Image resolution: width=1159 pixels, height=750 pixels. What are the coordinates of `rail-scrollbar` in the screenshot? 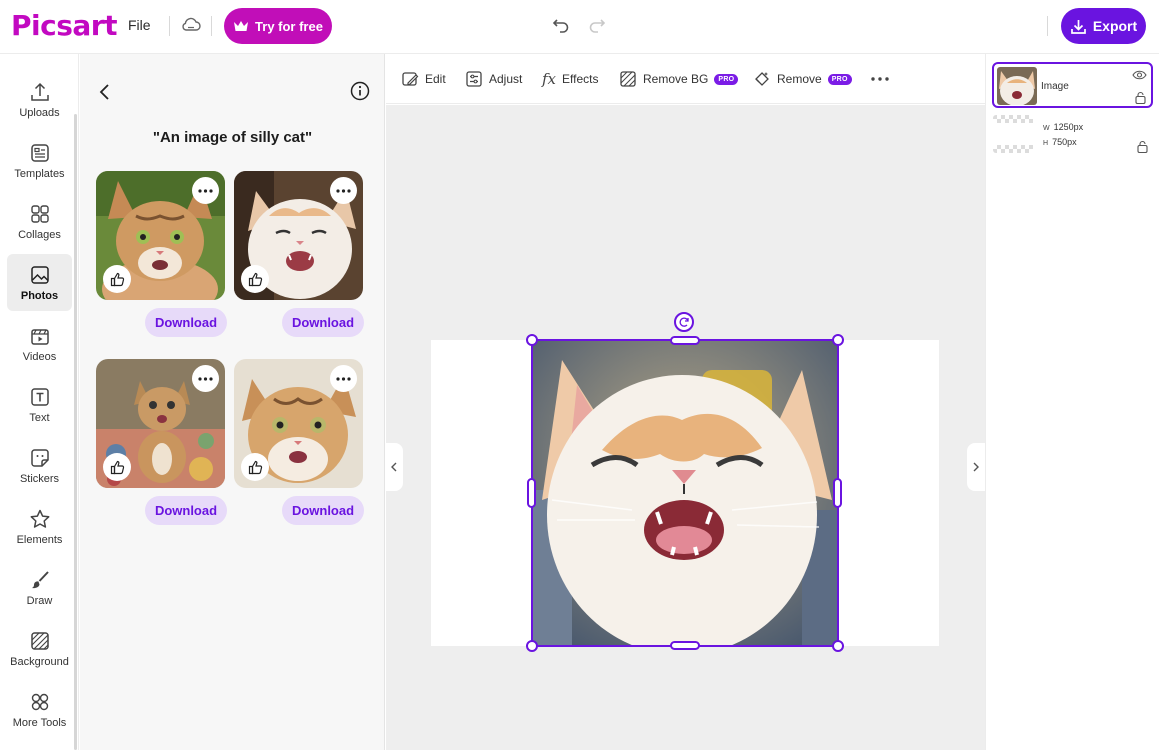 It's located at (75, 432).